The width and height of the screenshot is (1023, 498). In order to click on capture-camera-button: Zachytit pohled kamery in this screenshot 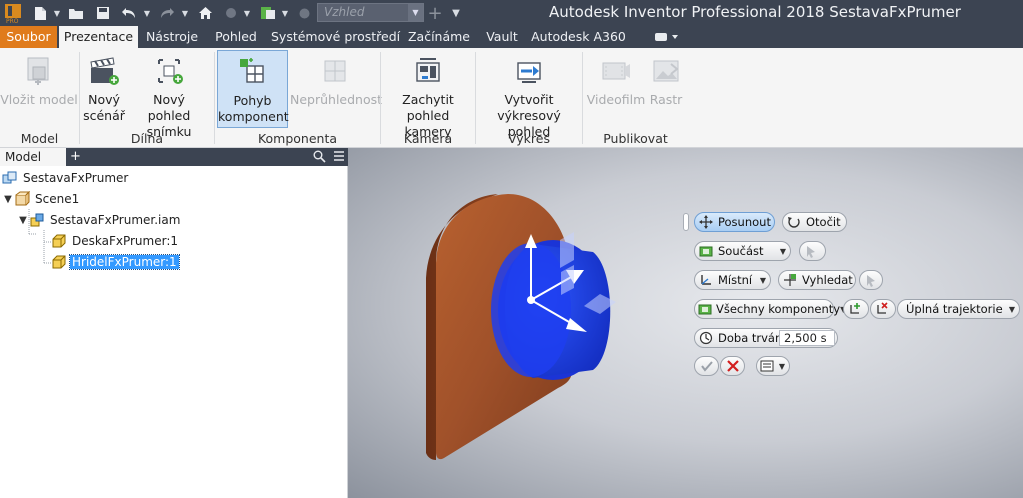, I will do `click(428, 94)`.